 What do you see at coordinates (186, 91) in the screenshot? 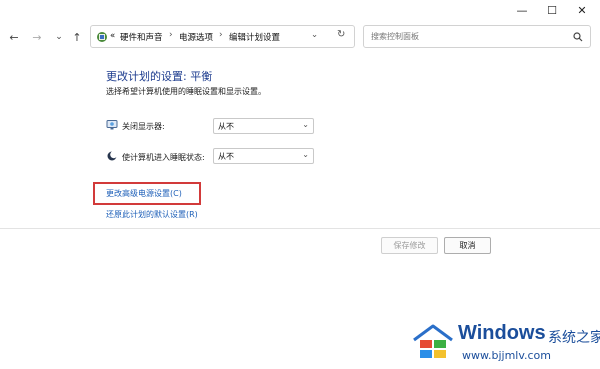
I see `page-subtitle: 选择希望计算机使用的睡眠设置和显示设置。` at bounding box center [186, 91].